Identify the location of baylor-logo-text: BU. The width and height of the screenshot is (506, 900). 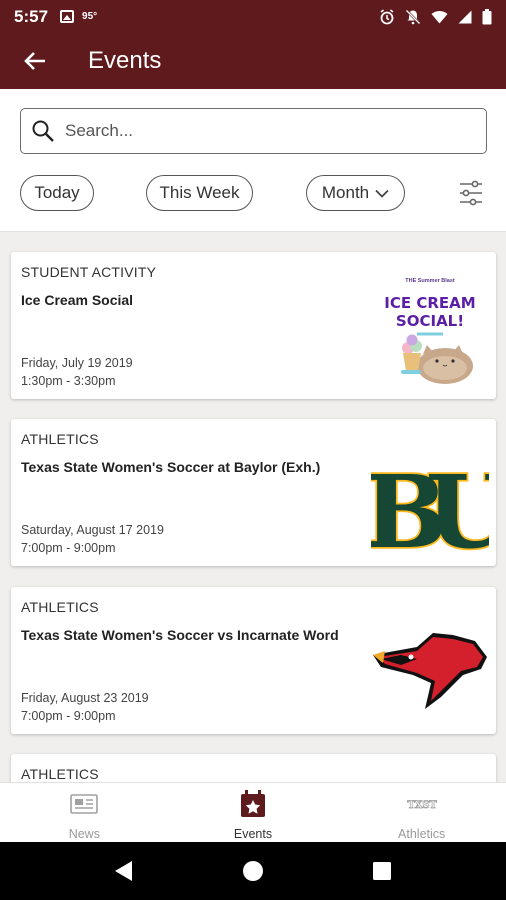
(430, 505).